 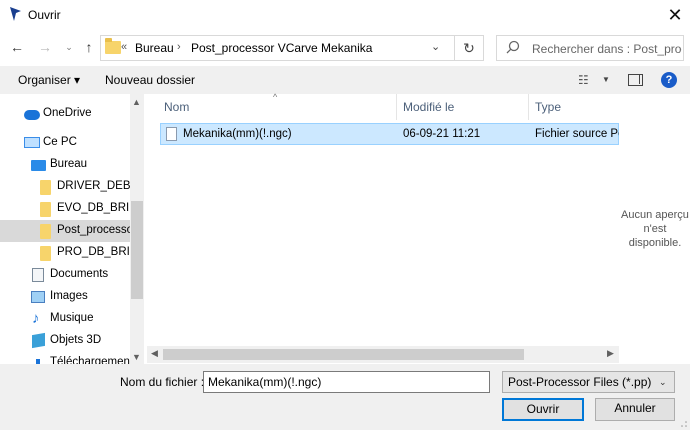 I want to click on vcarve-arrow-icon, so click(x=15, y=14).